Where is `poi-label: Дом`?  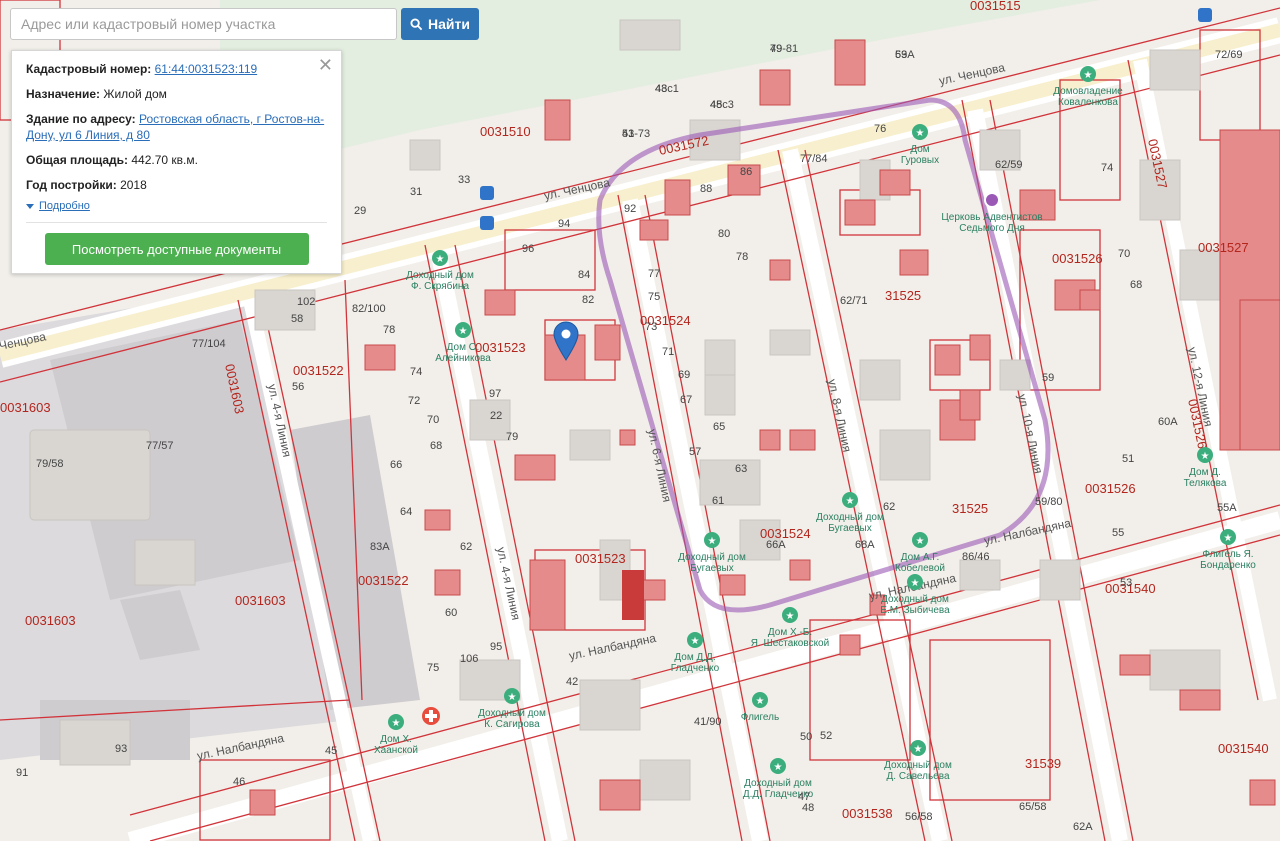 poi-label: Дом is located at coordinates (919, 149).